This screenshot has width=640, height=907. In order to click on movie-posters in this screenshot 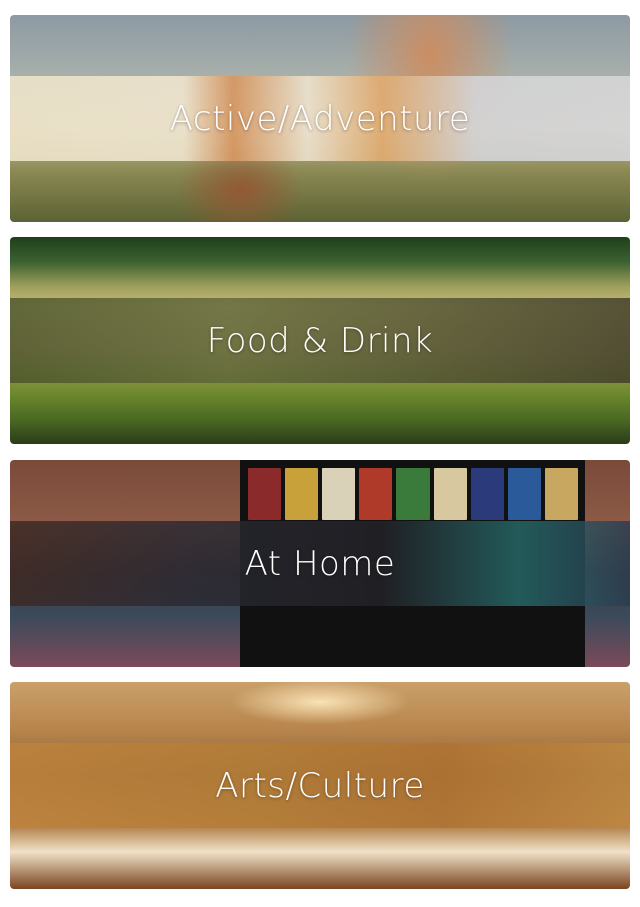, I will do `click(413, 494)`.